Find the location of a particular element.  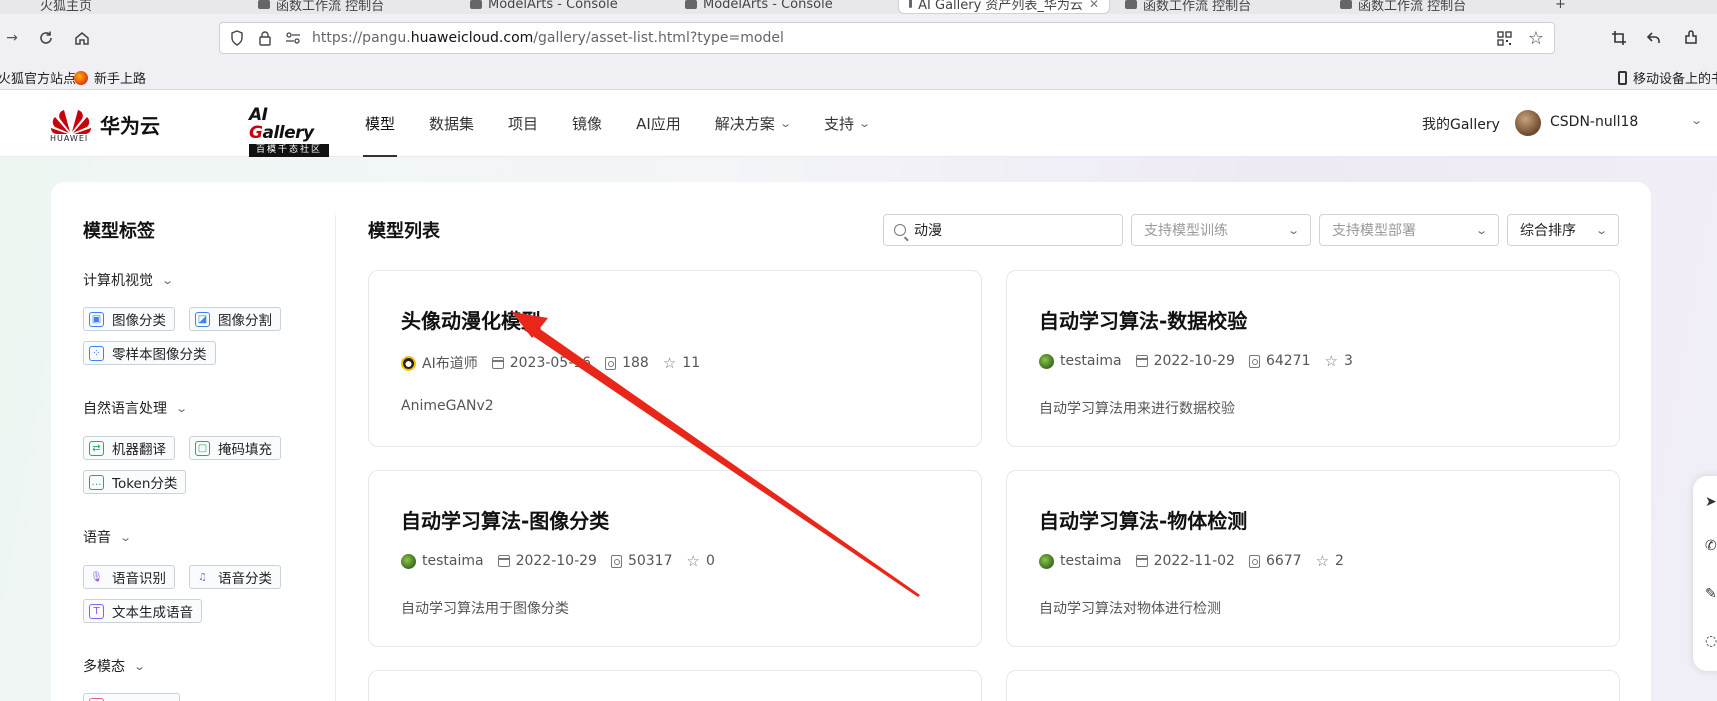

home-button is located at coordinates (82, 38).